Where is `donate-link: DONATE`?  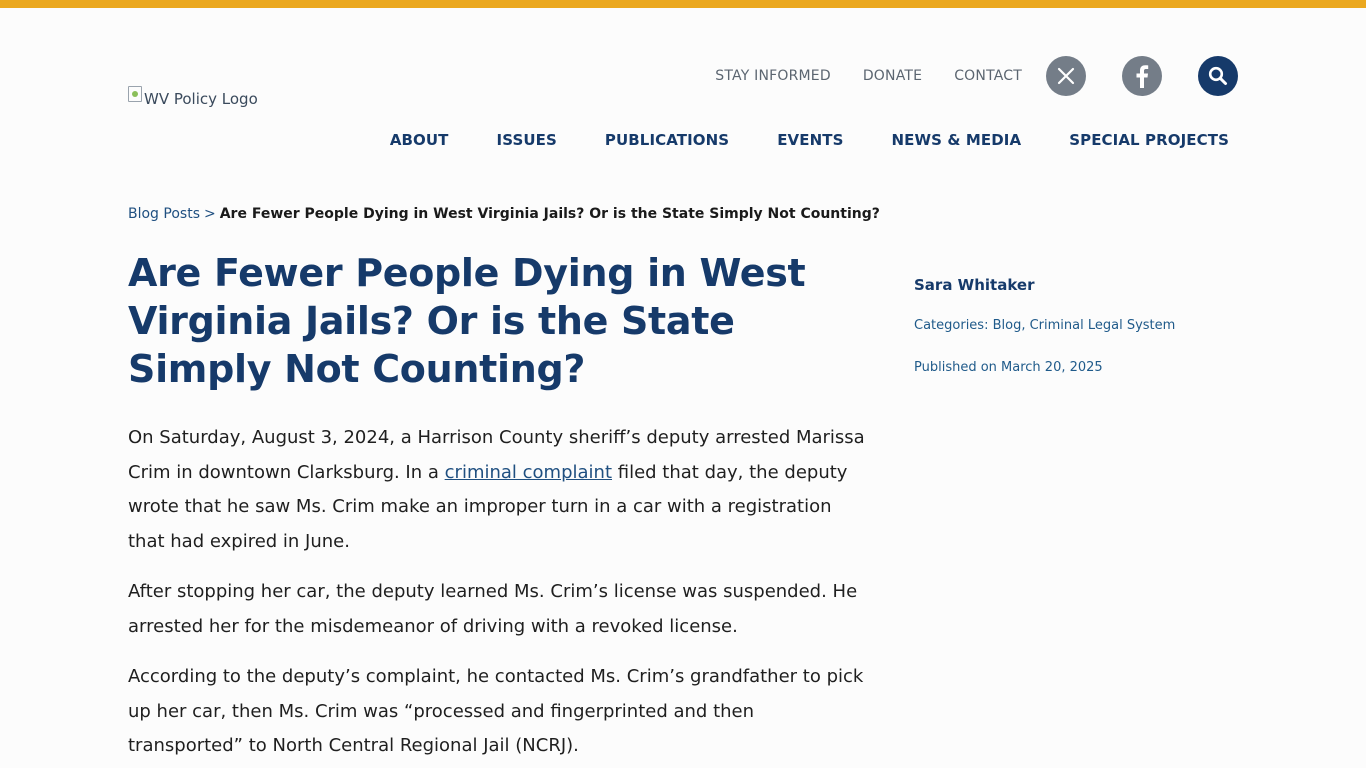 donate-link: DONATE is located at coordinates (892, 76).